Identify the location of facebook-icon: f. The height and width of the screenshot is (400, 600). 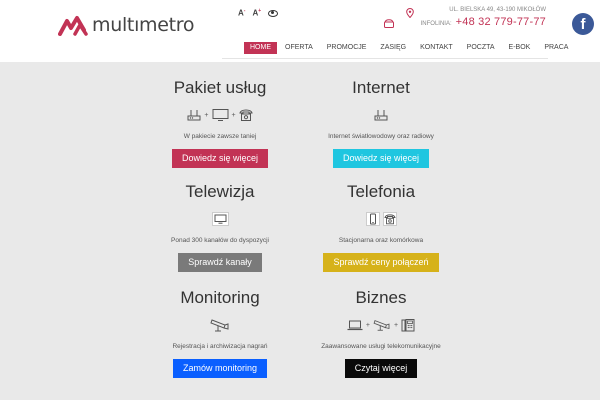
(583, 24).